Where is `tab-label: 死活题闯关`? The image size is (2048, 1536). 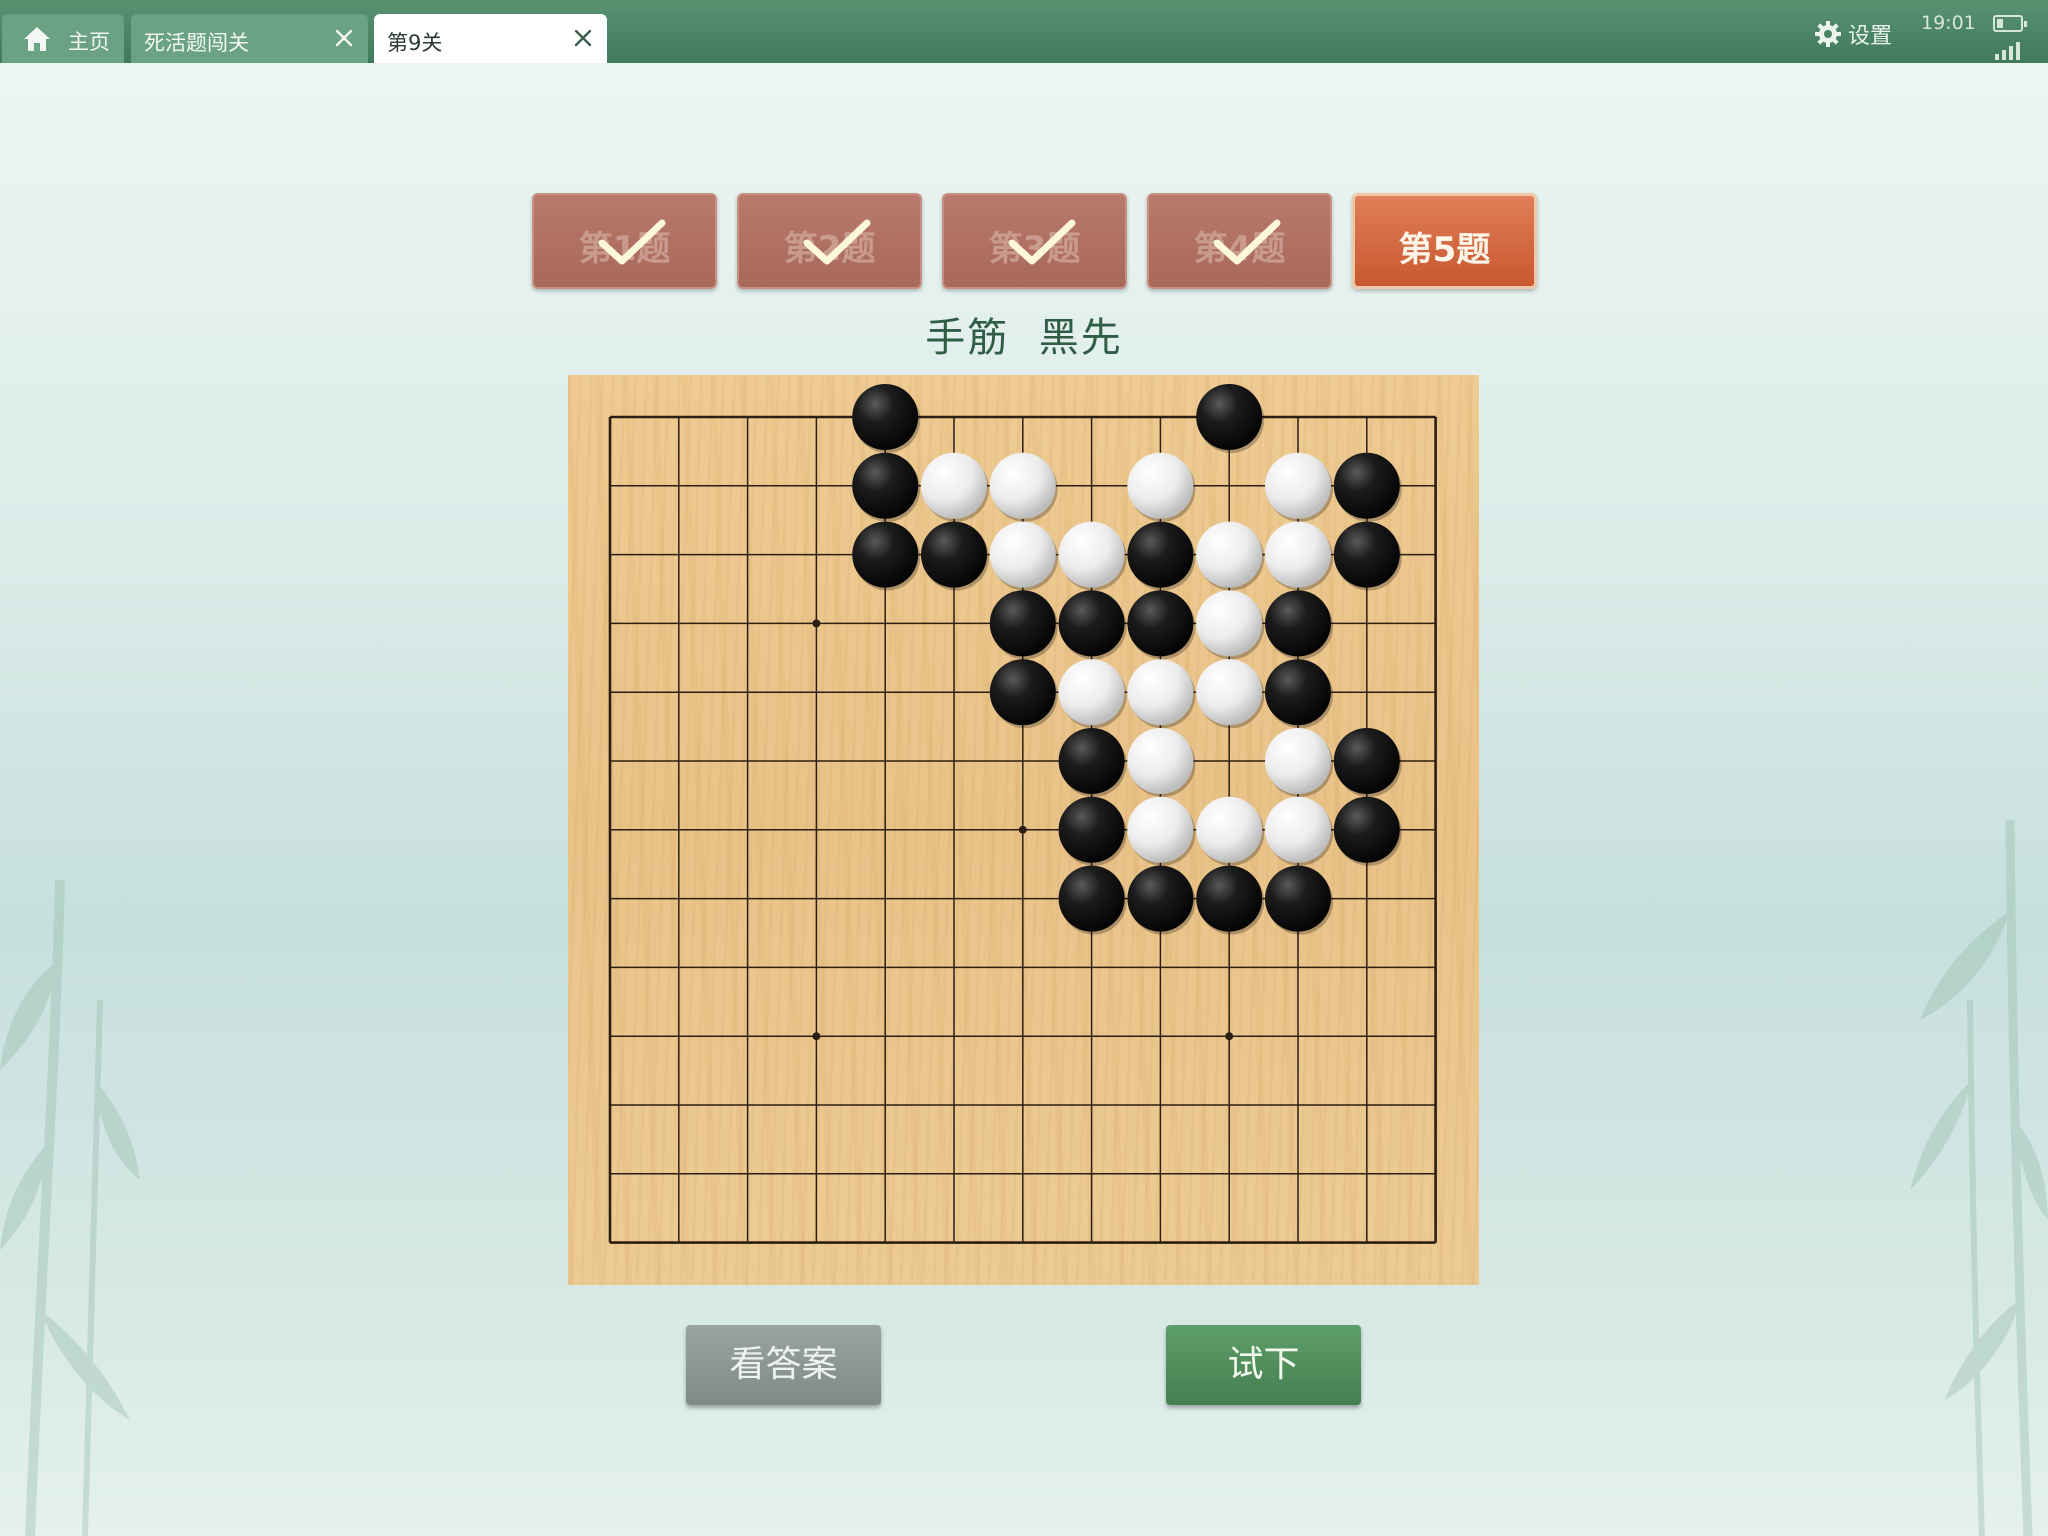 tab-label: 死活题闯关 is located at coordinates (196, 43).